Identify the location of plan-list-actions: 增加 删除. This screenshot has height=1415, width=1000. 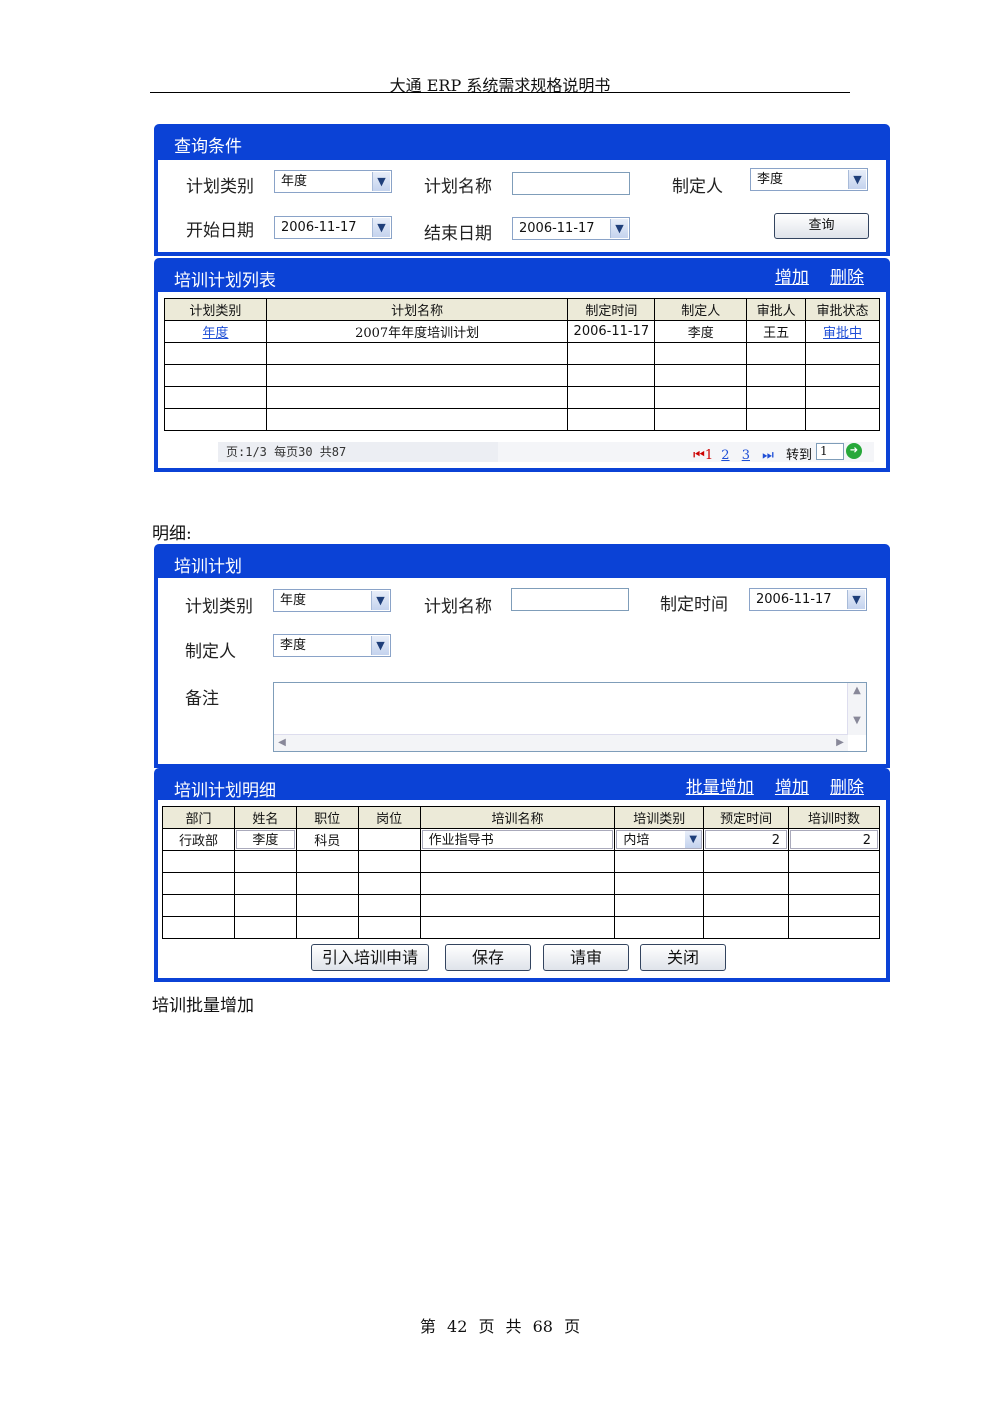
(811, 275).